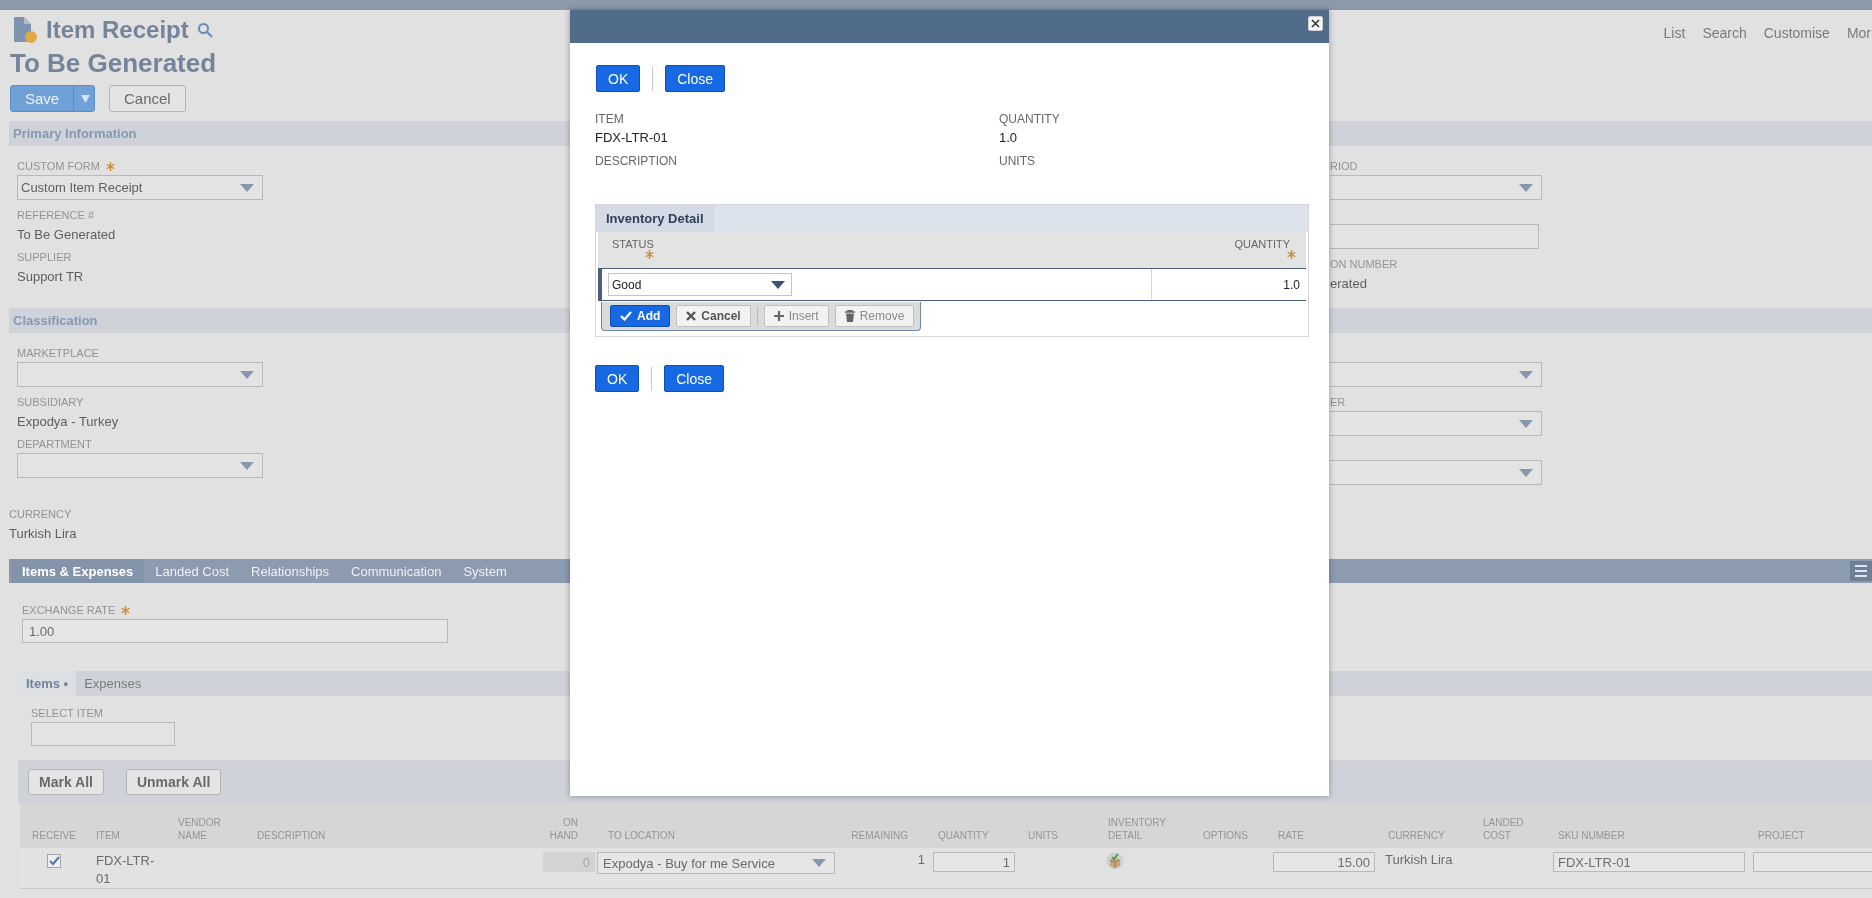  I want to click on table-cell-text: Turkish Lira, so click(1418, 859).